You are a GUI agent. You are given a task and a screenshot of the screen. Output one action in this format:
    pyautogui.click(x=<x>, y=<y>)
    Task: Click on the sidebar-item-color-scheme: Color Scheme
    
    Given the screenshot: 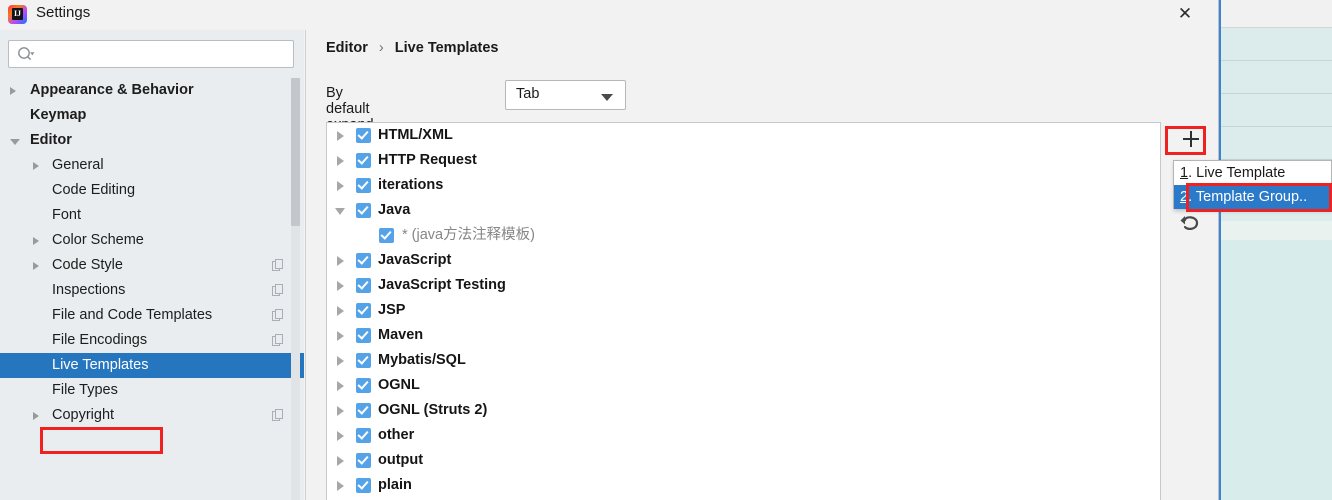 What is the action you would take?
    pyautogui.click(x=152, y=240)
    